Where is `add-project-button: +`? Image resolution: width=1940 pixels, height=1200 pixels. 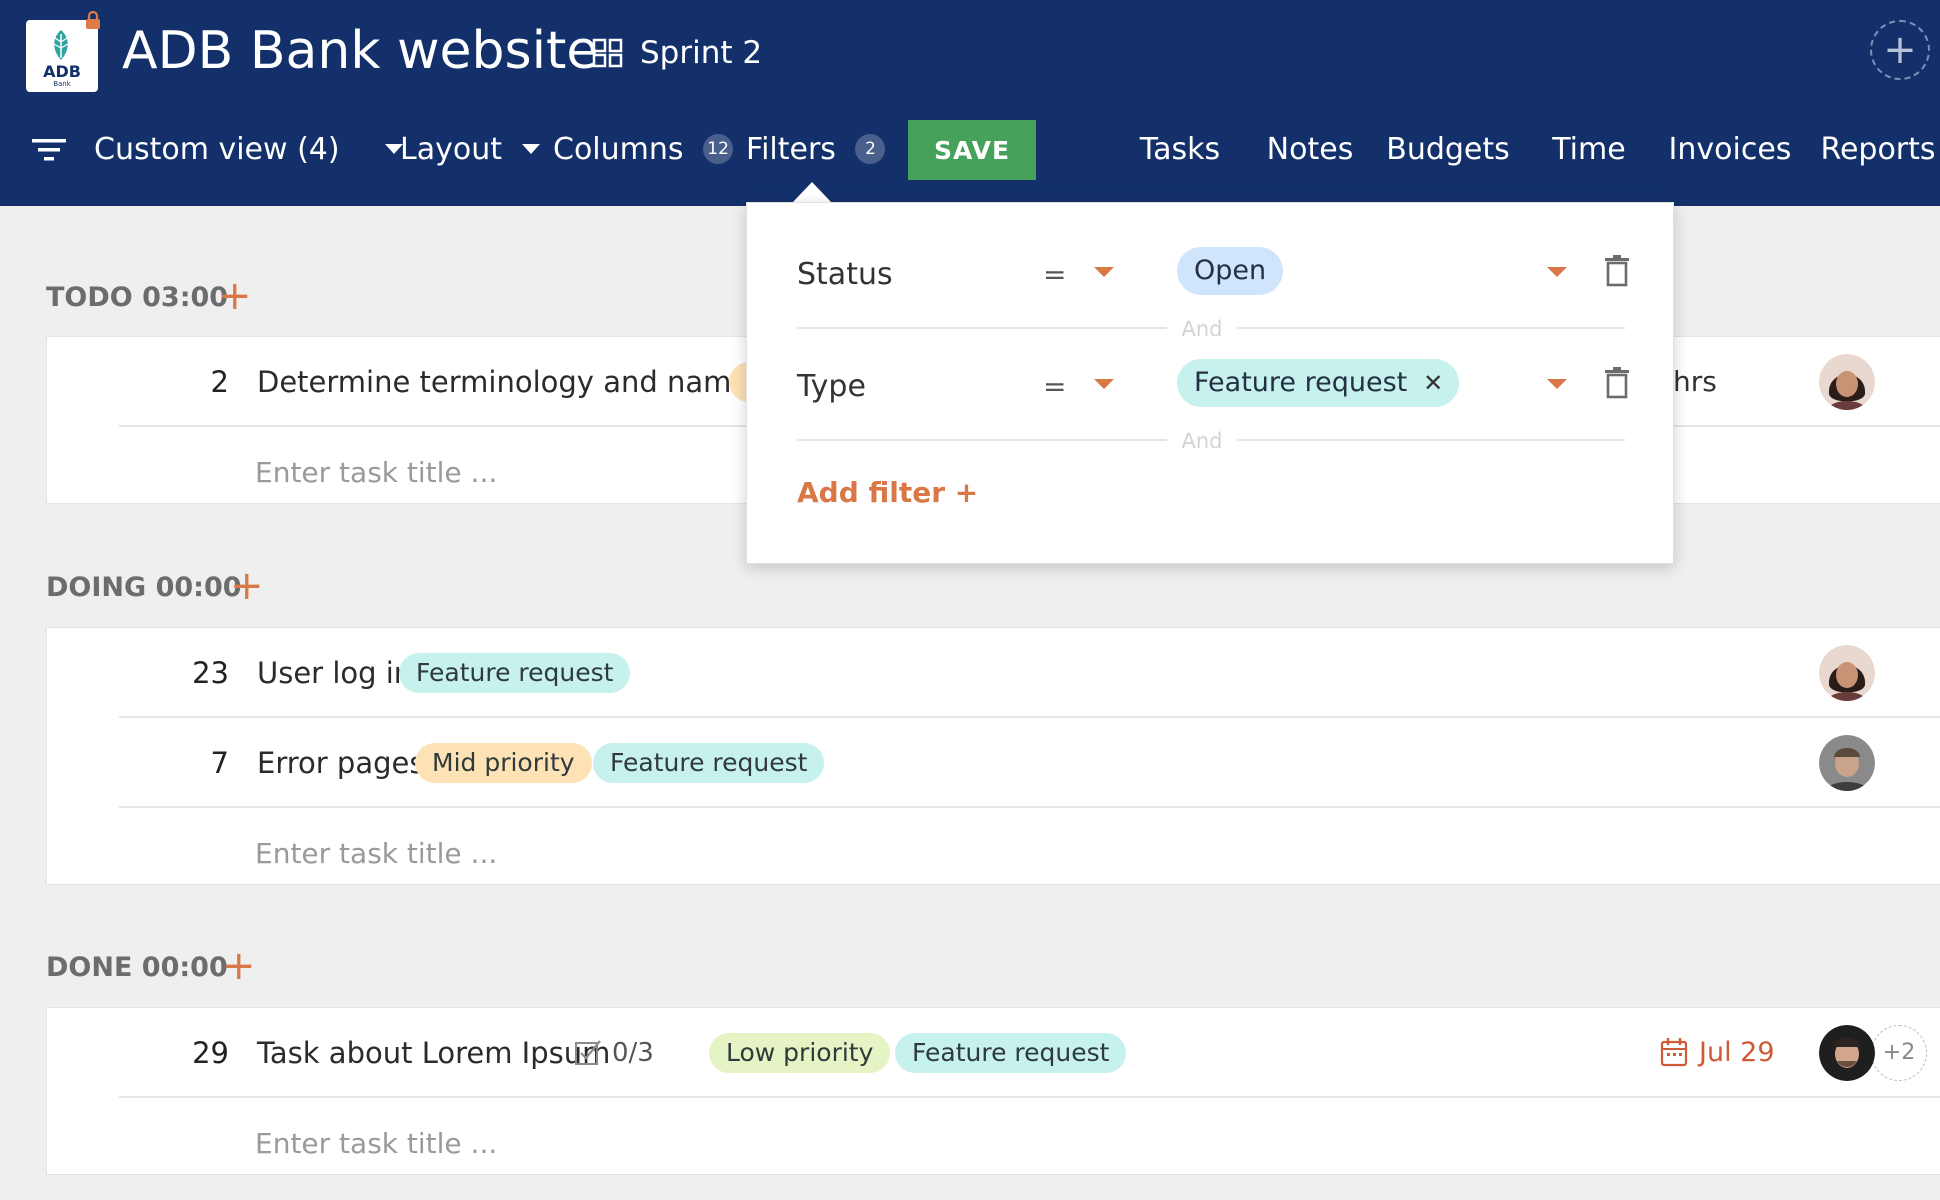
add-project-button: + is located at coordinates (1900, 50).